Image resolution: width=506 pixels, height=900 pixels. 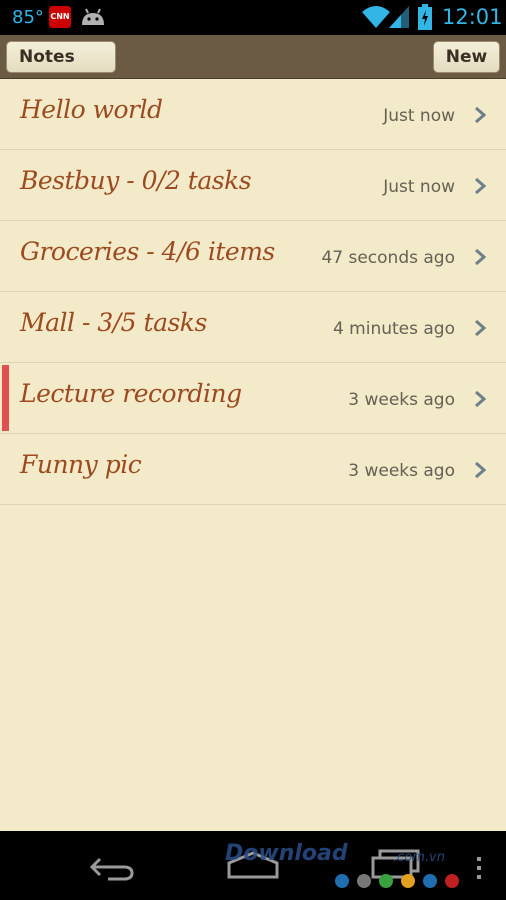 What do you see at coordinates (425, 17) in the screenshot?
I see `battery-icon` at bounding box center [425, 17].